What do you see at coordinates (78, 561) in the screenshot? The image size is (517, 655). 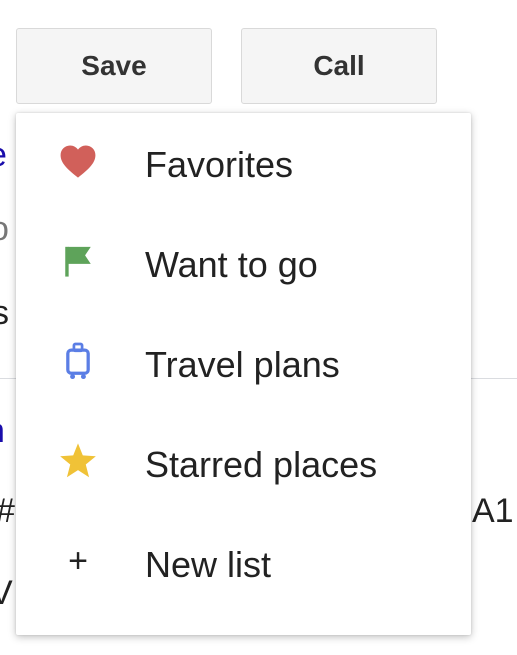 I see `plus-icon: +` at bounding box center [78, 561].